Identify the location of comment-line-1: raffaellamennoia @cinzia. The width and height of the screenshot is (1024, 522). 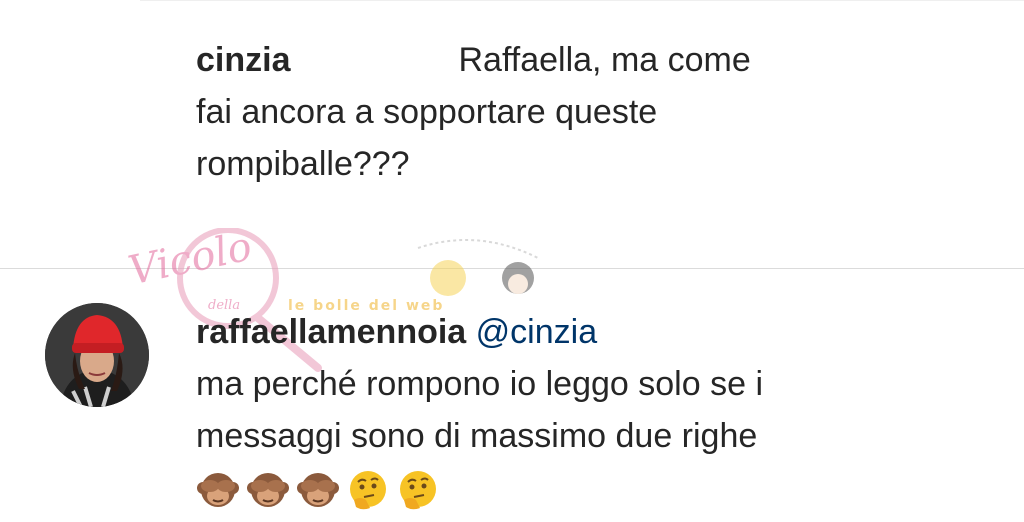
(596, 332).